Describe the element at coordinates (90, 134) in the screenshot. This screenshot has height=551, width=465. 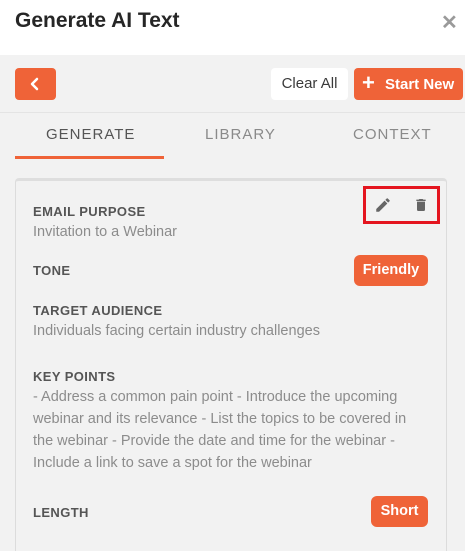
I see `tab-generate: GENERATE` at that location.